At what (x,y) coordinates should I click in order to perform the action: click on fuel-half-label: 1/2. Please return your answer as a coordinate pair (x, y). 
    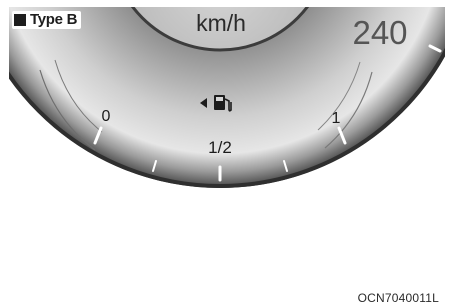
    Looking at the image, I should click on (220, 147).